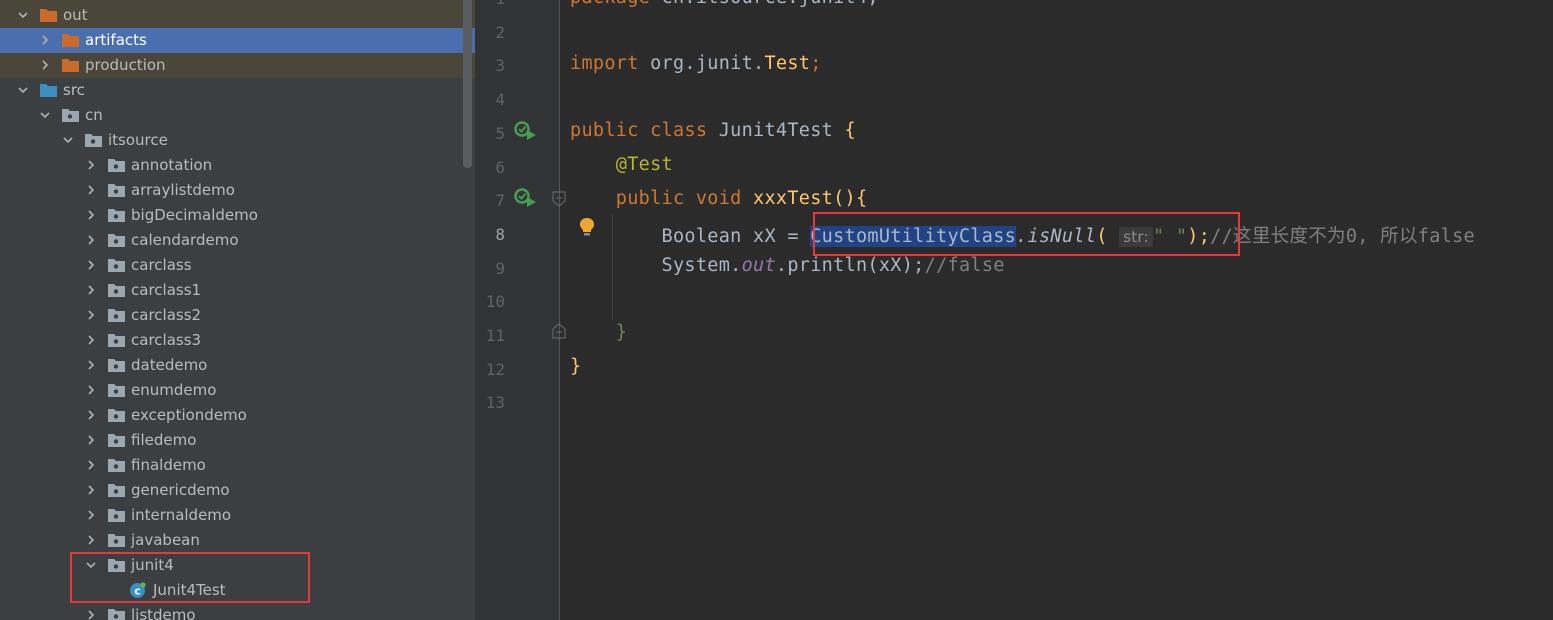 The image size is (1553, 620). Describe the element at coordinates (500, 32) in the screenshot. I see `line-number: 2` at that location.